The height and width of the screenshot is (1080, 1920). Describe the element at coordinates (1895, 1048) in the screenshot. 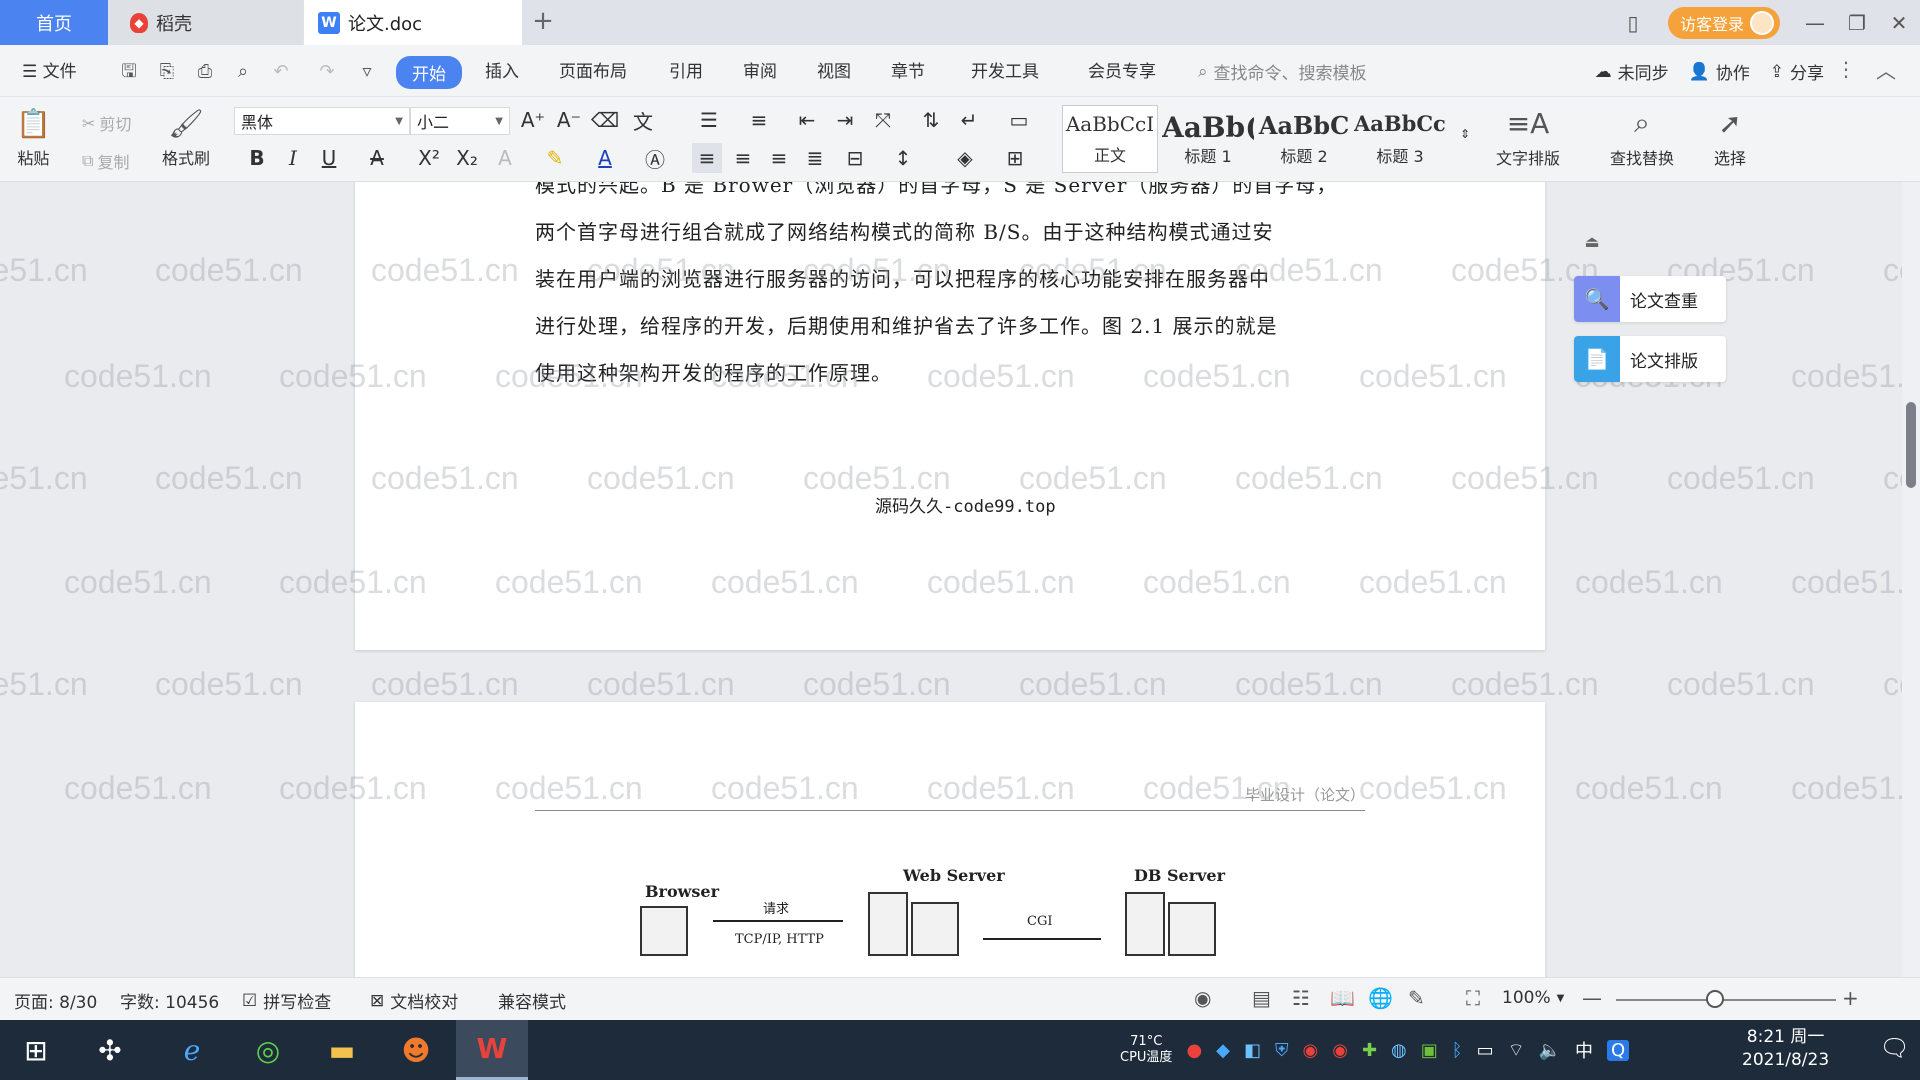

I see `notification-icon: 🗨` at that location.